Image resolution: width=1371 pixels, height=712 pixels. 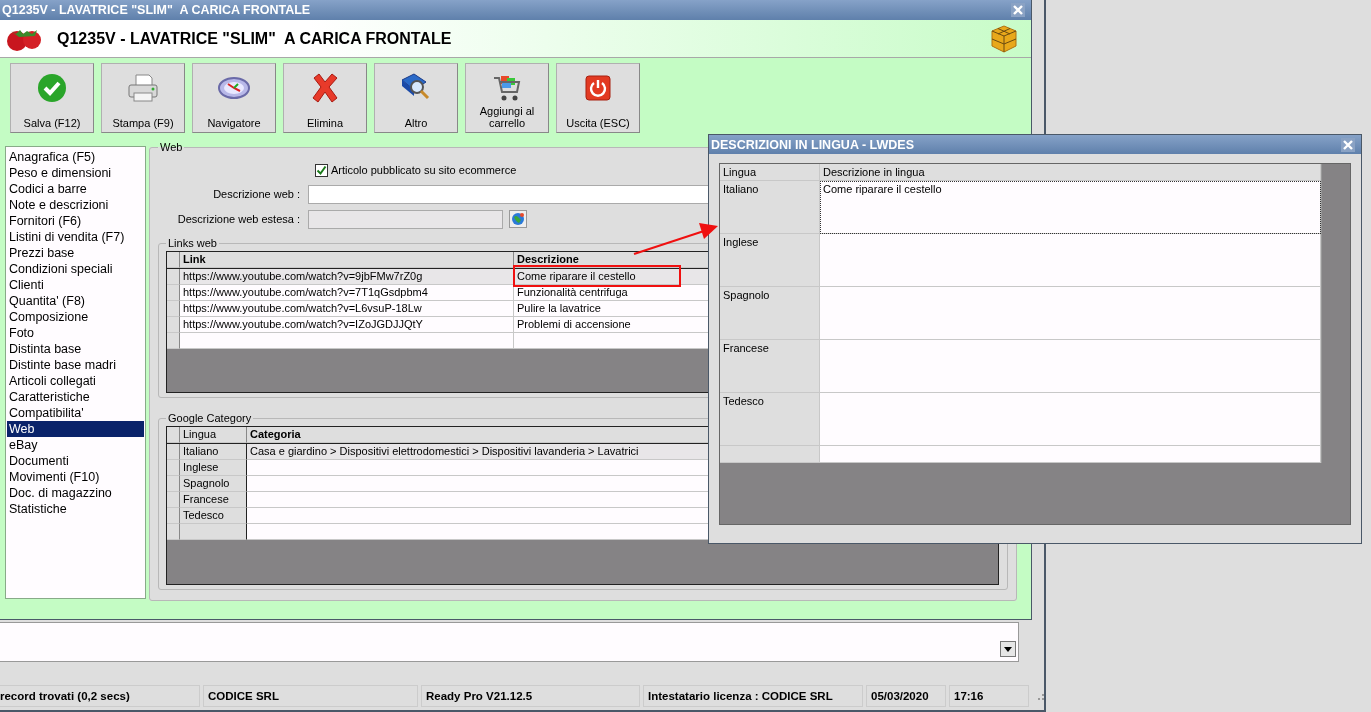 What do you see at coordinates (509, 642) in the screenshot?
I see `notes-field` at bounding box center [509, 642].